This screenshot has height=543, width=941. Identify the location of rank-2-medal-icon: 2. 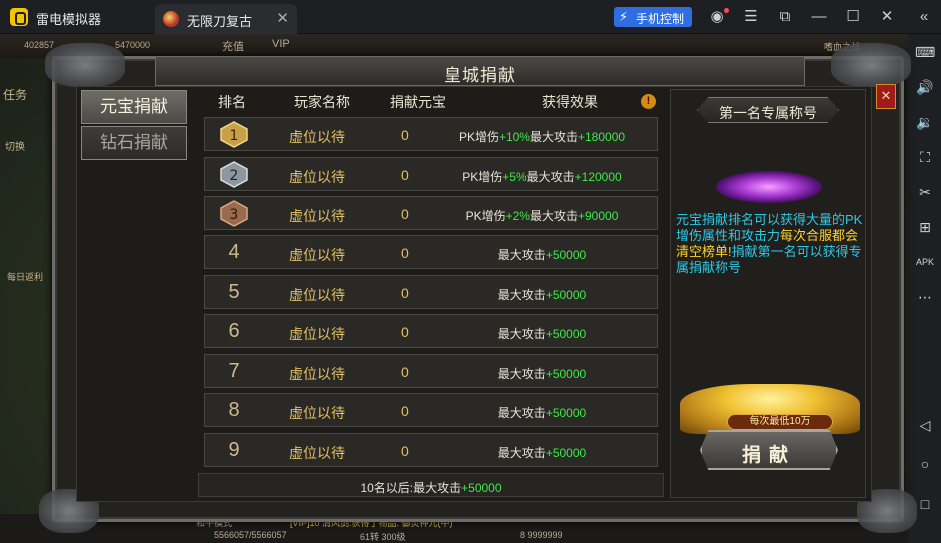
(234, 174).